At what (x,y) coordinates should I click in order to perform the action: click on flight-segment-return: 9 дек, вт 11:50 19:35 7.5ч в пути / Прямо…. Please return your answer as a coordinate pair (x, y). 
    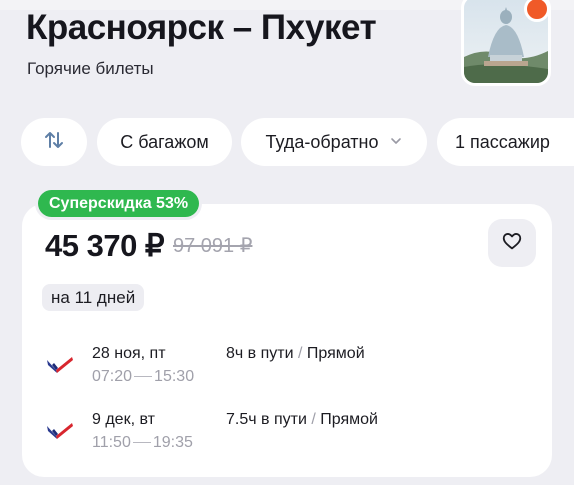
    Looking at the image, I should click on (287, 436).